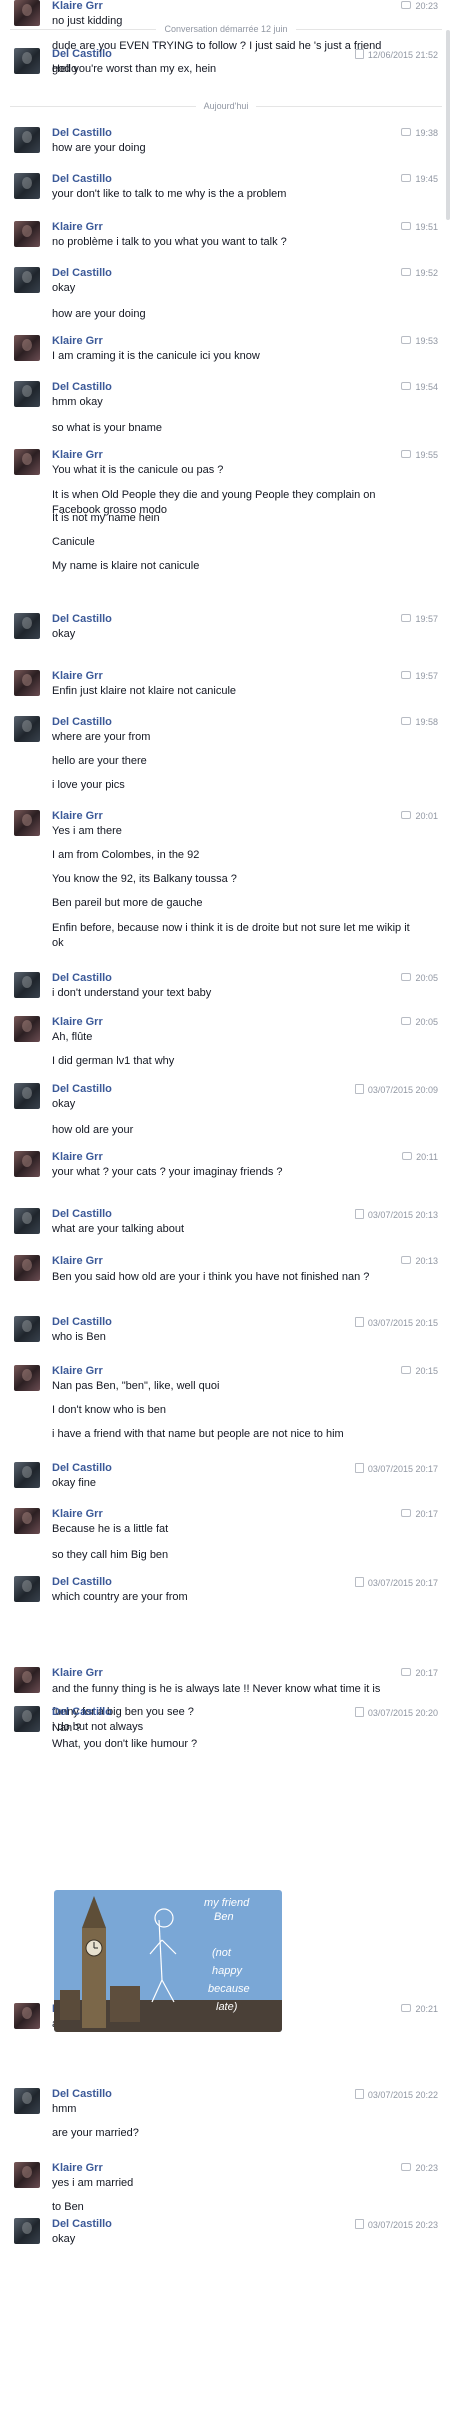 The image size is (452, 2415). Describe the element at coordinates (402, 1583) in the screenshot. I see `timestamp-text: 03/07/2015 20:17` at that location.